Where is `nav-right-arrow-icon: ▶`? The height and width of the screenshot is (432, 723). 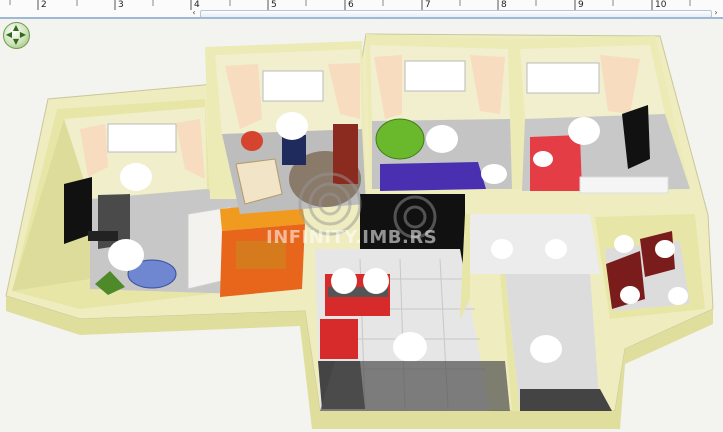
nav-right-arrow-icon: ▶ is located at coordinates (23, 35).